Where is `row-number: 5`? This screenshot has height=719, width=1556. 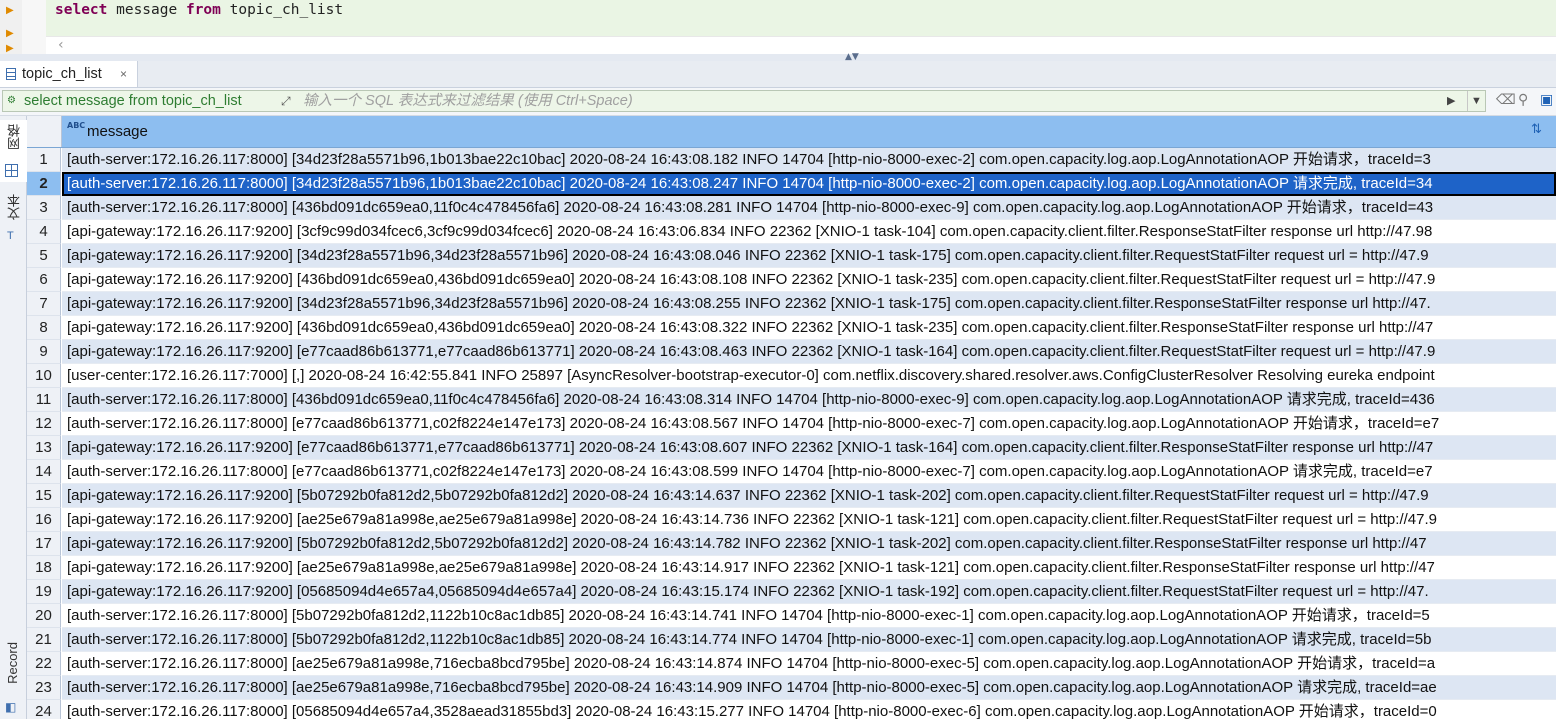 row-number: 5 is located at coordinates (44, 256).